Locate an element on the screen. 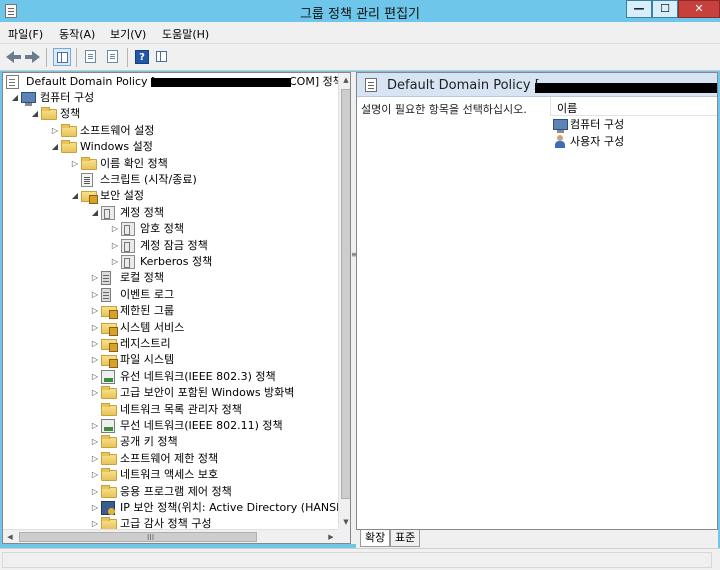 The height and width of the screenshot is (570, 720). tree-item-label: 소프트웨어 설정 is located at coordinates (117, 130).